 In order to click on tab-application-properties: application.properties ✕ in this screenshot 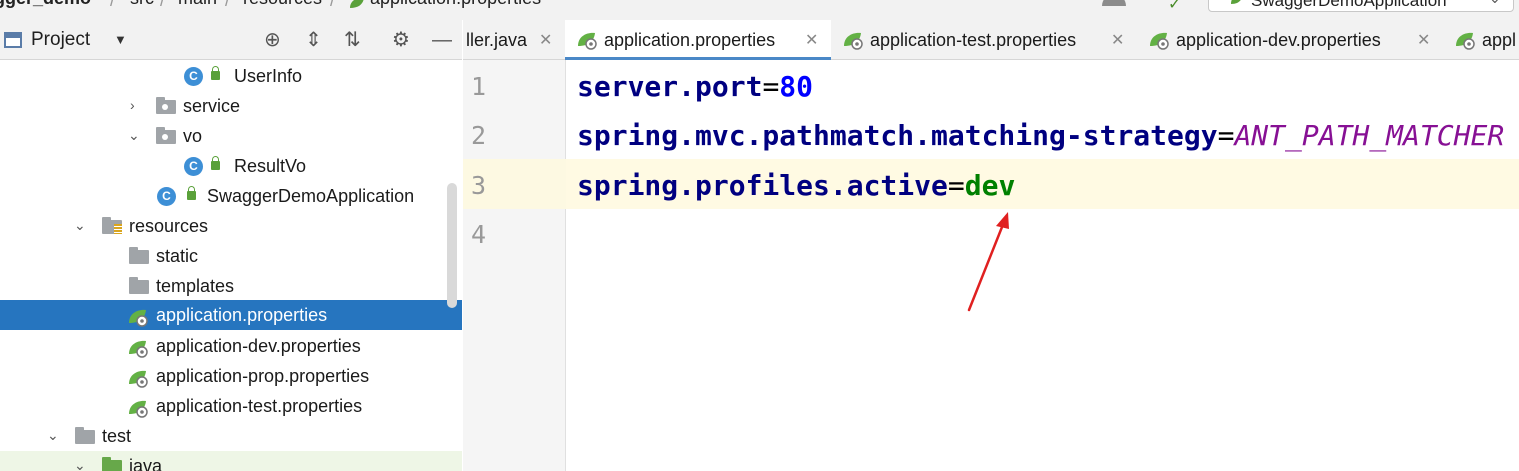, I will do `click(698, 40)`.